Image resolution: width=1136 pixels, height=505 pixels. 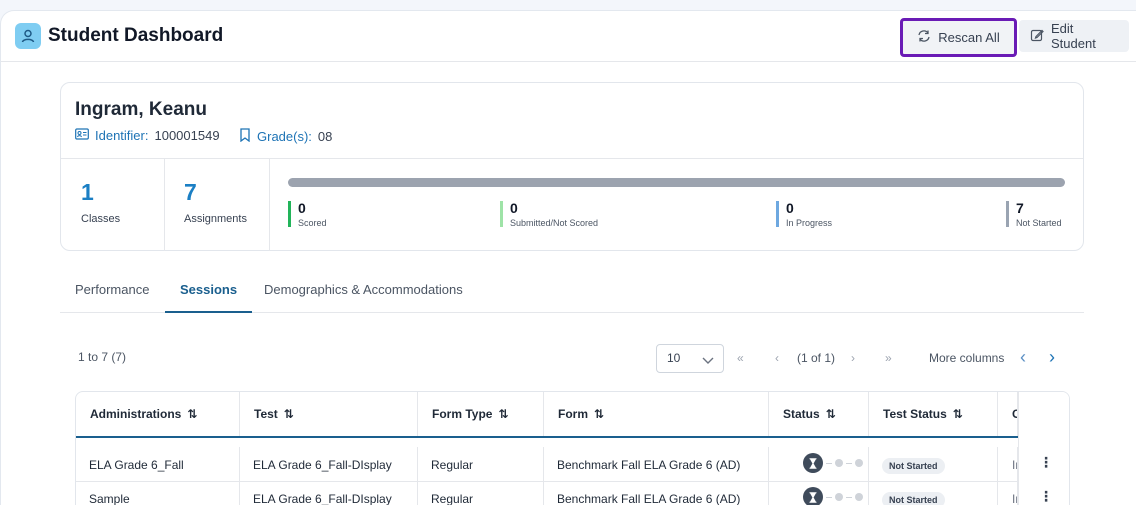 I want to click on progress-label: Not Started, so click(x=1039, y=223).